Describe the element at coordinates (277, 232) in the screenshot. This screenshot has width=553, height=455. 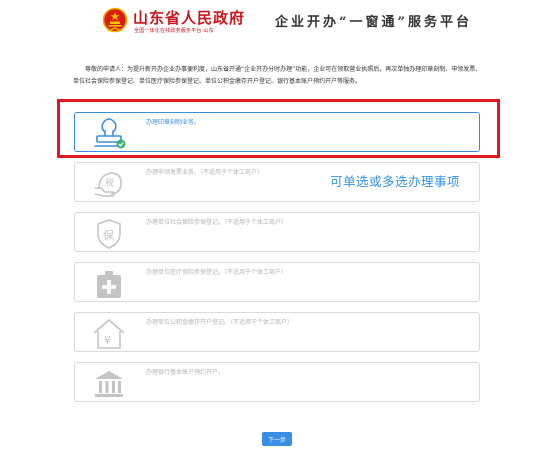
I see `option-social-insurance: 保 办理单位社会保险参保登记。（不适用于个体工商户）` at that location.